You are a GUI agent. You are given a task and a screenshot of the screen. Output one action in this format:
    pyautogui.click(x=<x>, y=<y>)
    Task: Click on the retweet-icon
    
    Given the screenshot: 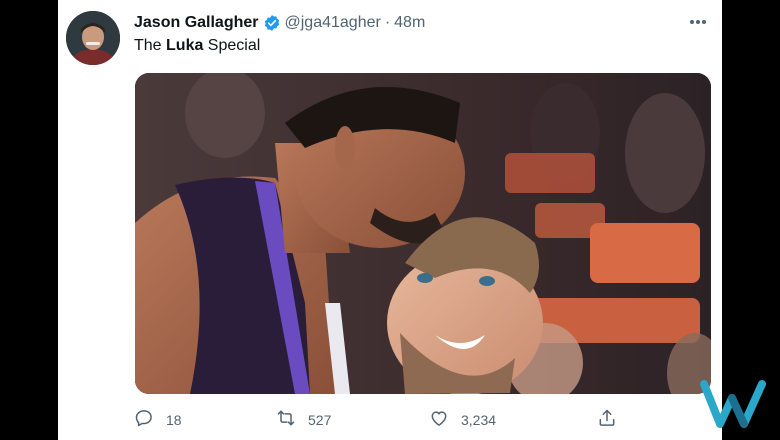 What is the action you would take?
    pyautogui.click(x=286, y=419)
    